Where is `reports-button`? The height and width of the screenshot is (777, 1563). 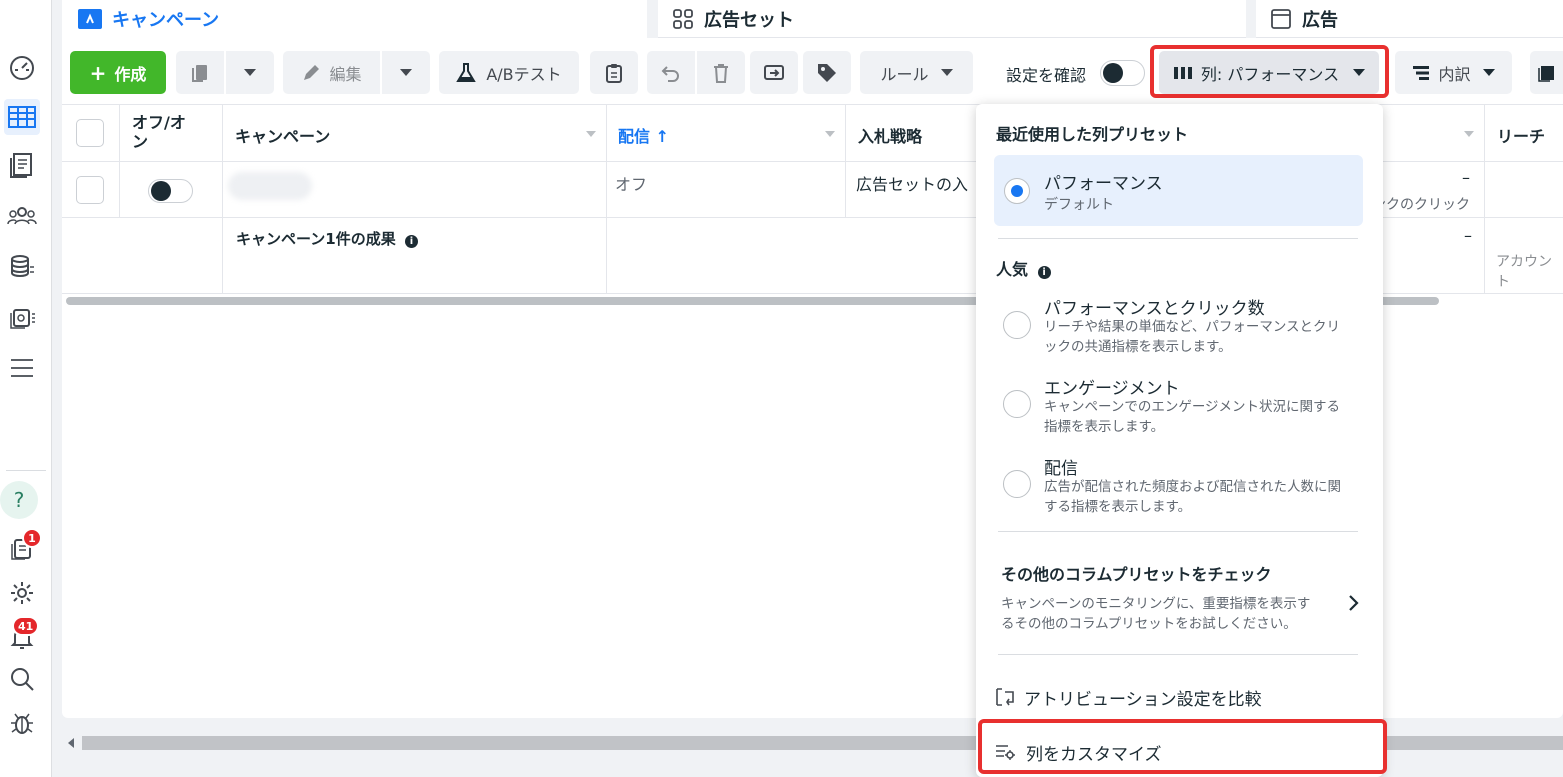 reports-button is located at coordinates (1546, 72).